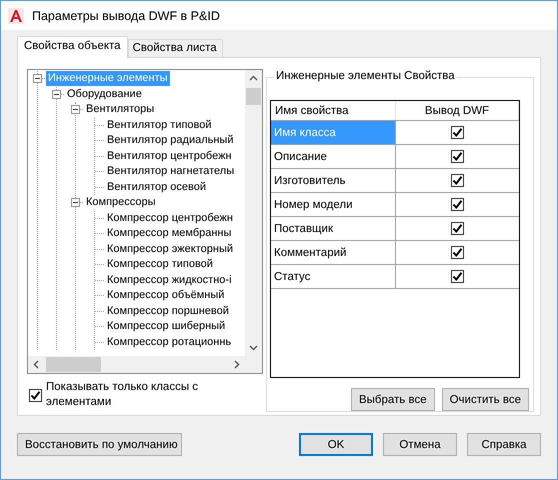 Image resolution: width=558 pixels, height=480 pixels. I want to click on button: Выбрать все, so click(392, 399).